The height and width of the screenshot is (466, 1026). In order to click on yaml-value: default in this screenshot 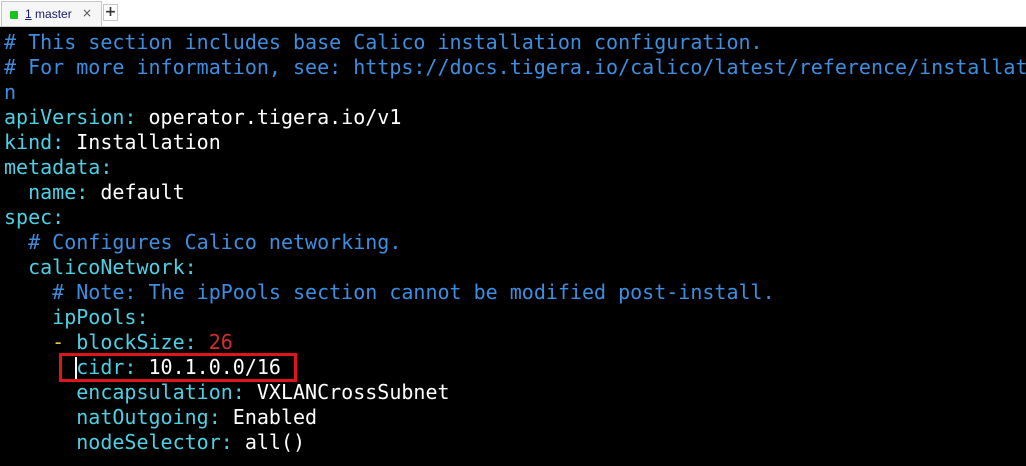, I will do `click(142, 192)`.